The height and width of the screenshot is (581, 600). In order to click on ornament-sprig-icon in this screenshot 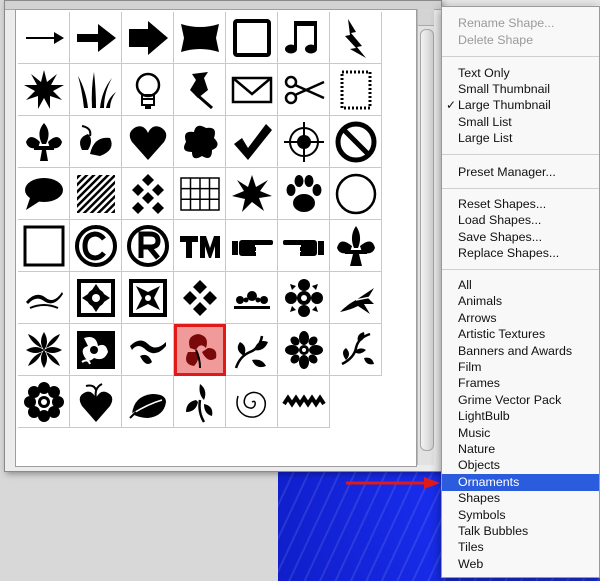, I will do `click(199, 403)`.